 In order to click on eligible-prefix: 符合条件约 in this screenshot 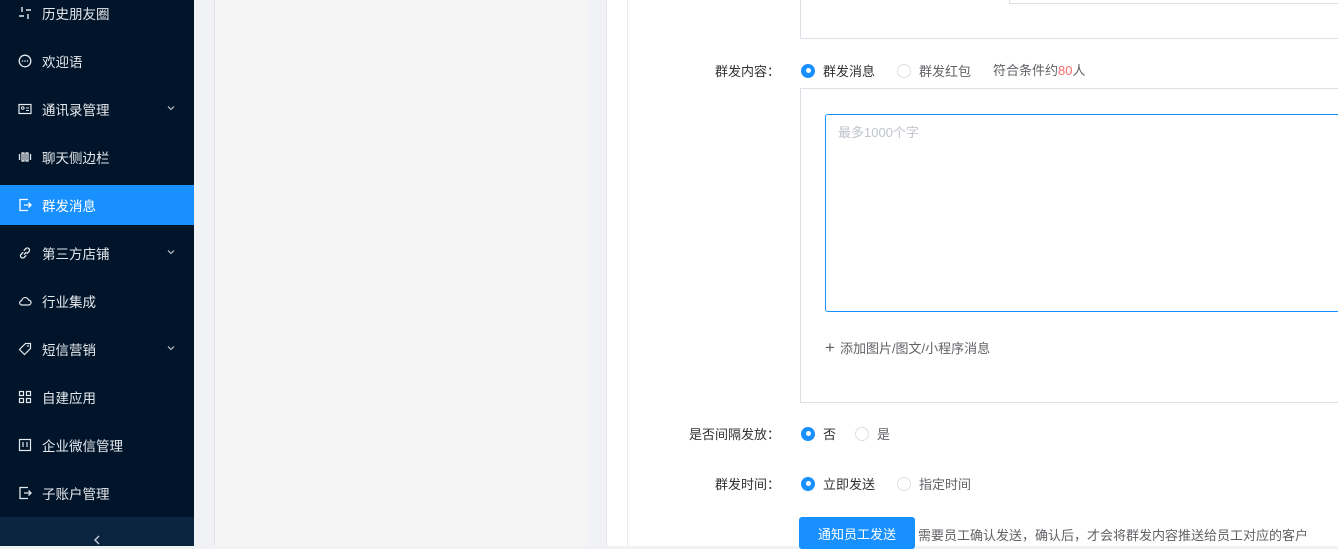, I will do `click(1026, 70)`.